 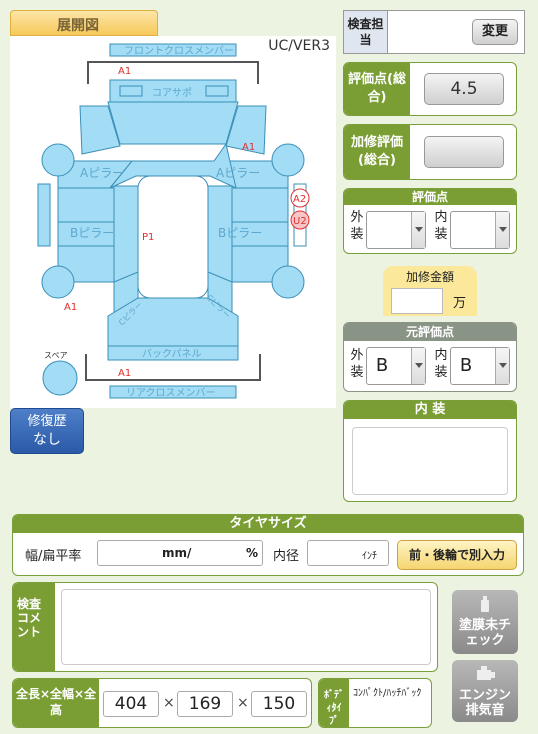 What do you see at coordinates (148, 237) in the screenshot?
I see `mark-p1: P1` at bounding box center [148, 237].